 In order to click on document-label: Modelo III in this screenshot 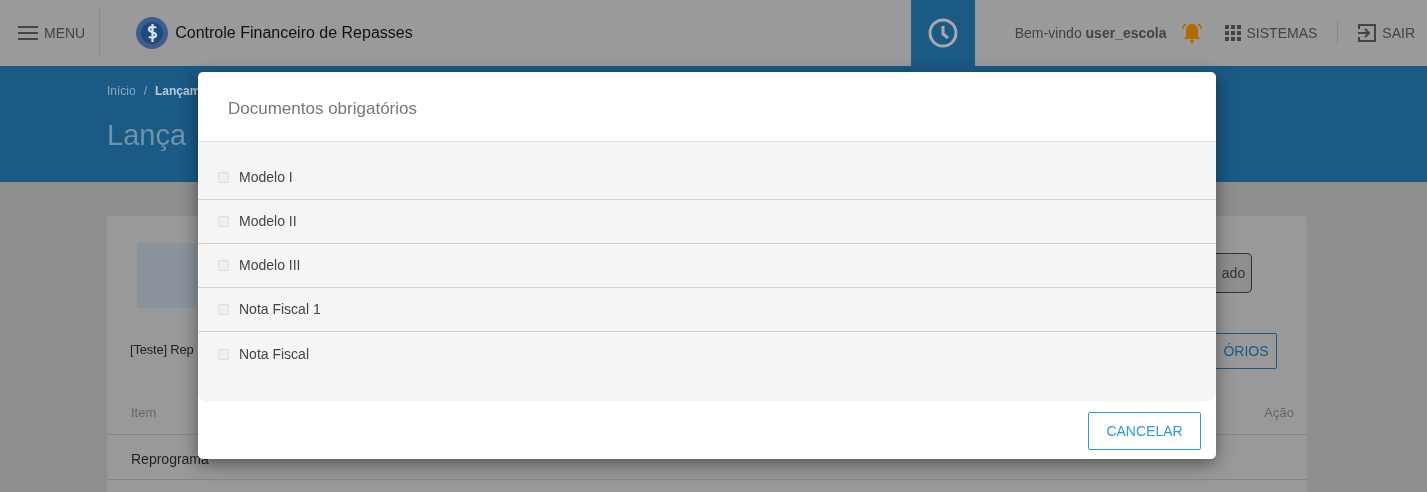, I will do `click(270, 265)`.